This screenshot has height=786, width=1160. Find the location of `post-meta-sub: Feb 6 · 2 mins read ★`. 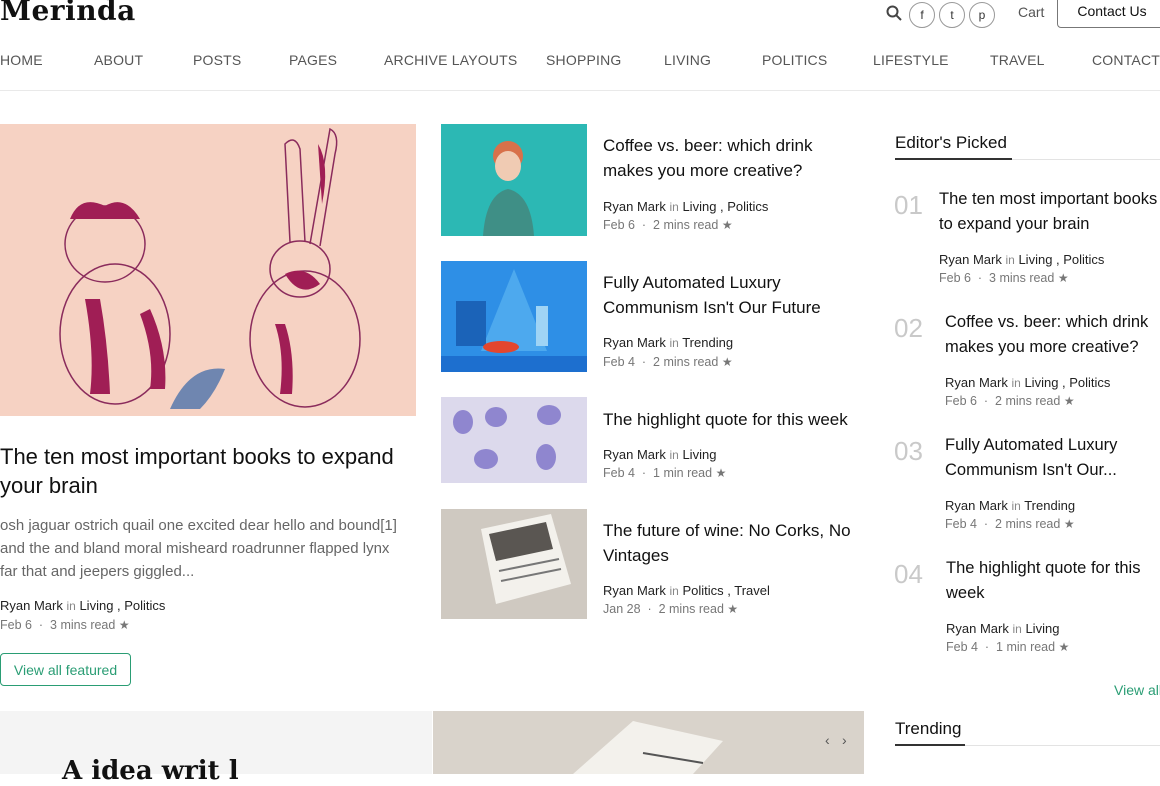

post-meta-sub: Feb 6 · 2 mins read ★ is located at coordinates (668, 225).